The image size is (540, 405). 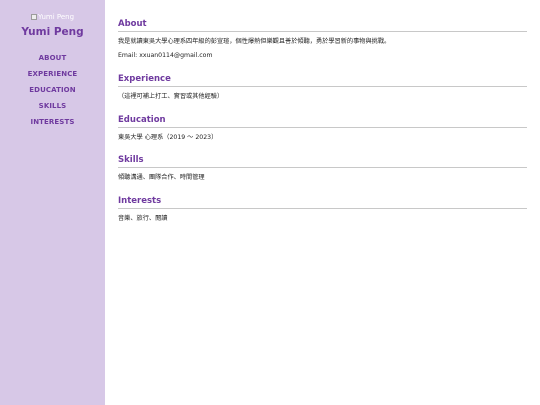 I want to click on broken-image-icon, so click(x=33, y=17).